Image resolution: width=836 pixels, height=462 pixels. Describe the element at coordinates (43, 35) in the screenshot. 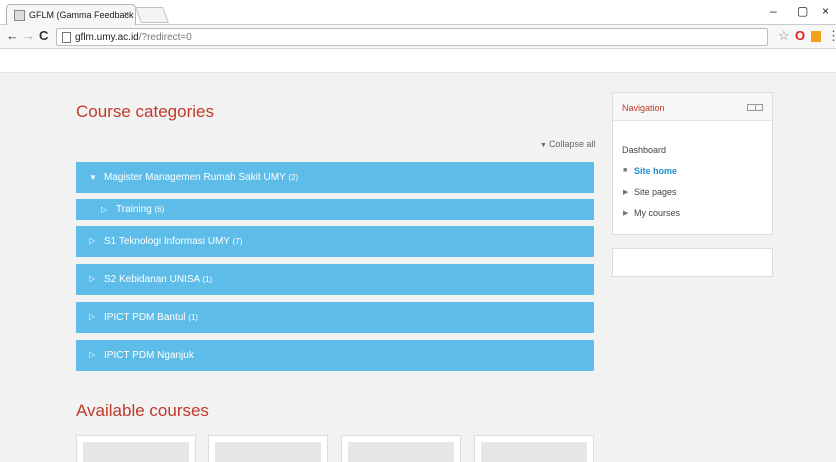

I see `reload-icon: C` at that location.